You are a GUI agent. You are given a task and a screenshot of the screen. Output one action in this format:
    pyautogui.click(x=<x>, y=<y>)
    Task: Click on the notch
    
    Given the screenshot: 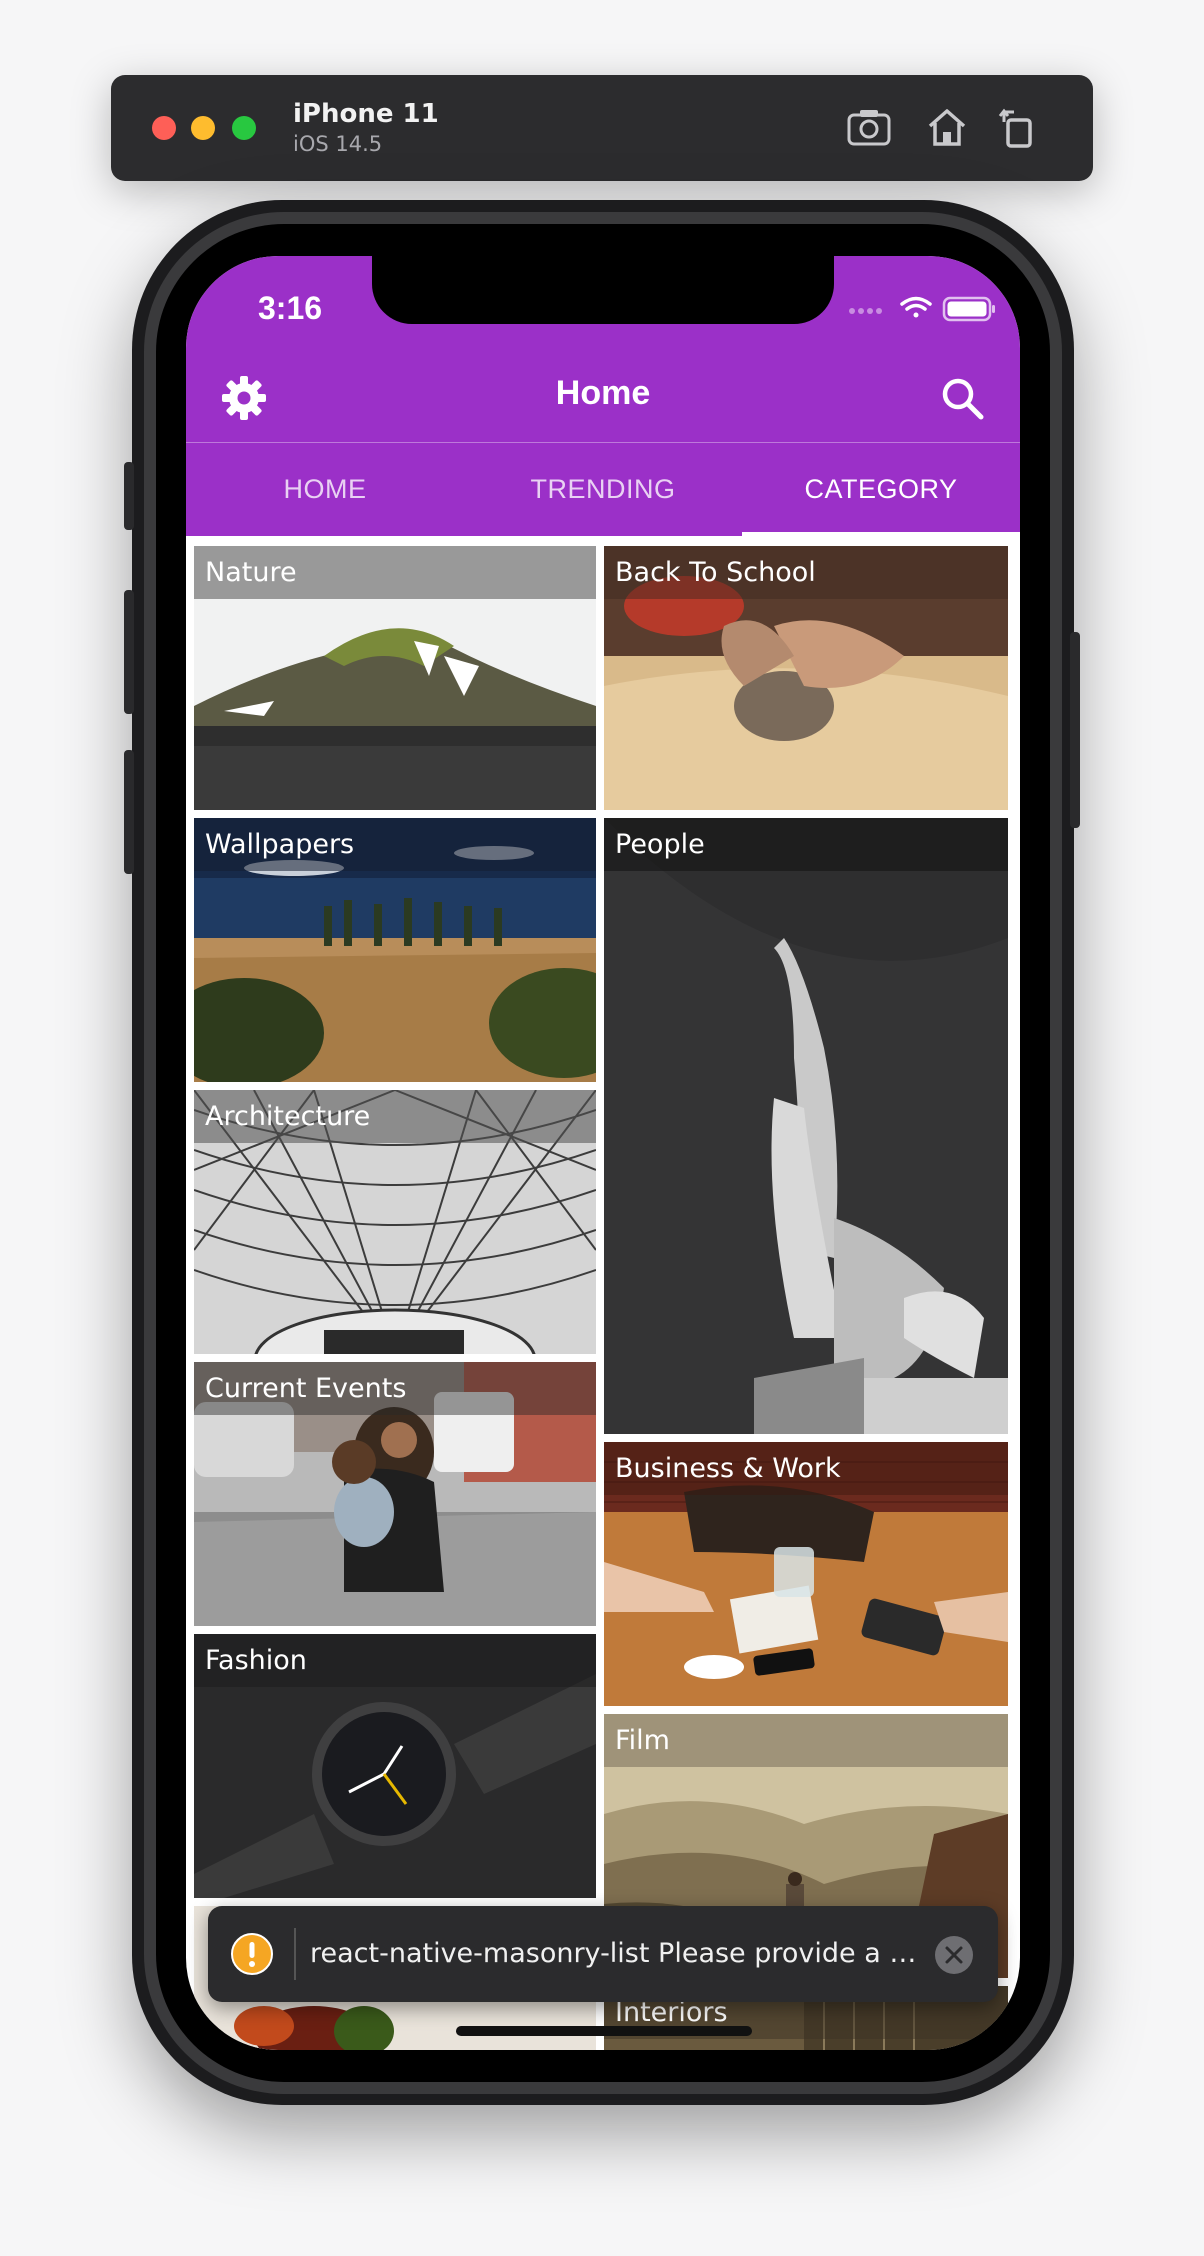 What is the action you would take?
    pyautogui.click(x=603, y=290)
    